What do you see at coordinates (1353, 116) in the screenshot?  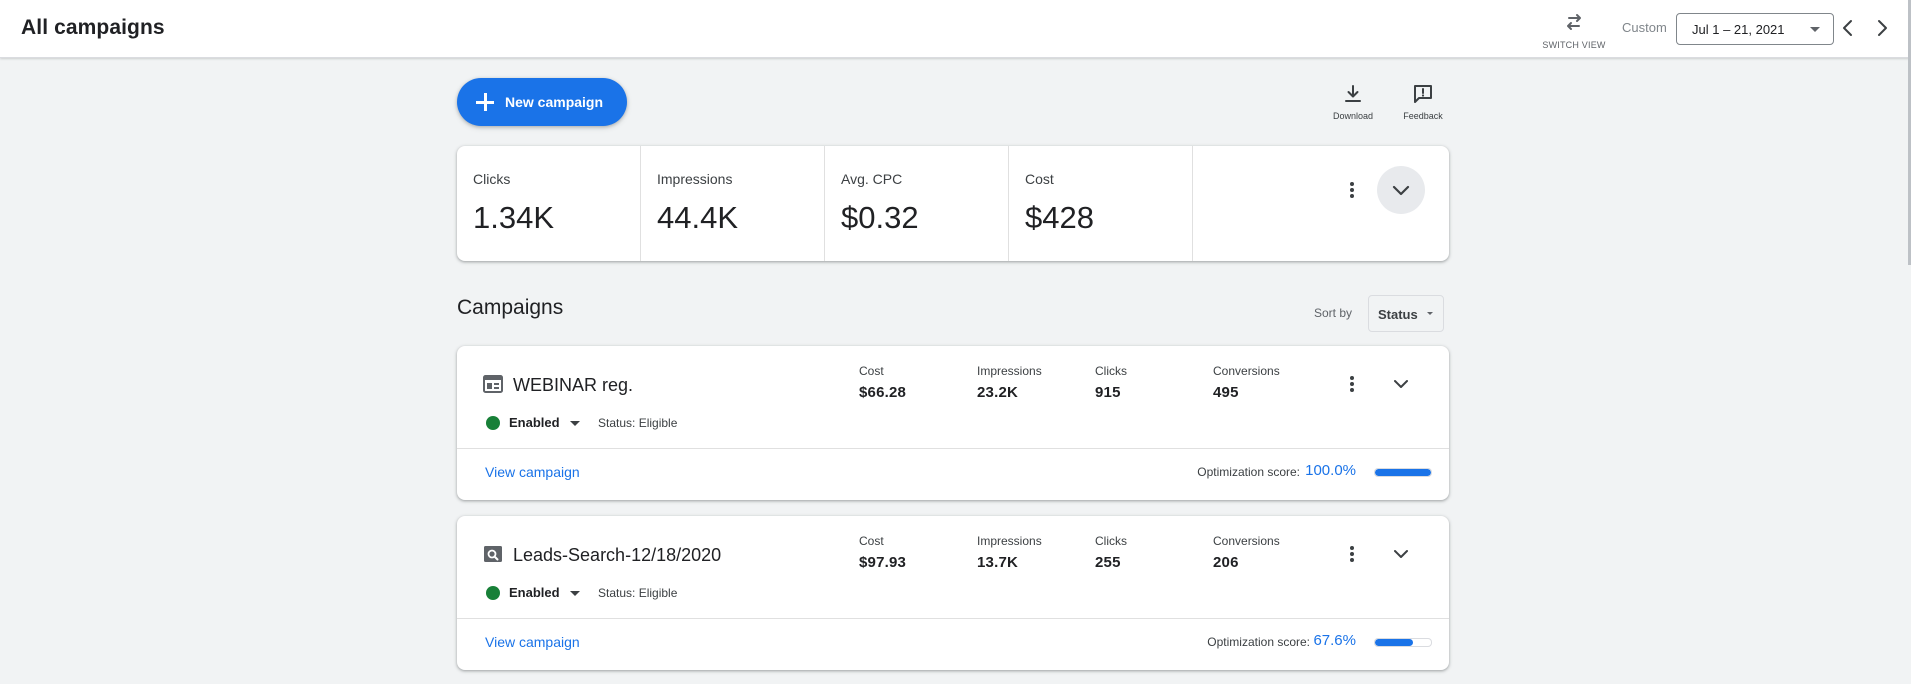 I see `download-label: Download` at bounding box center [1353, 116].